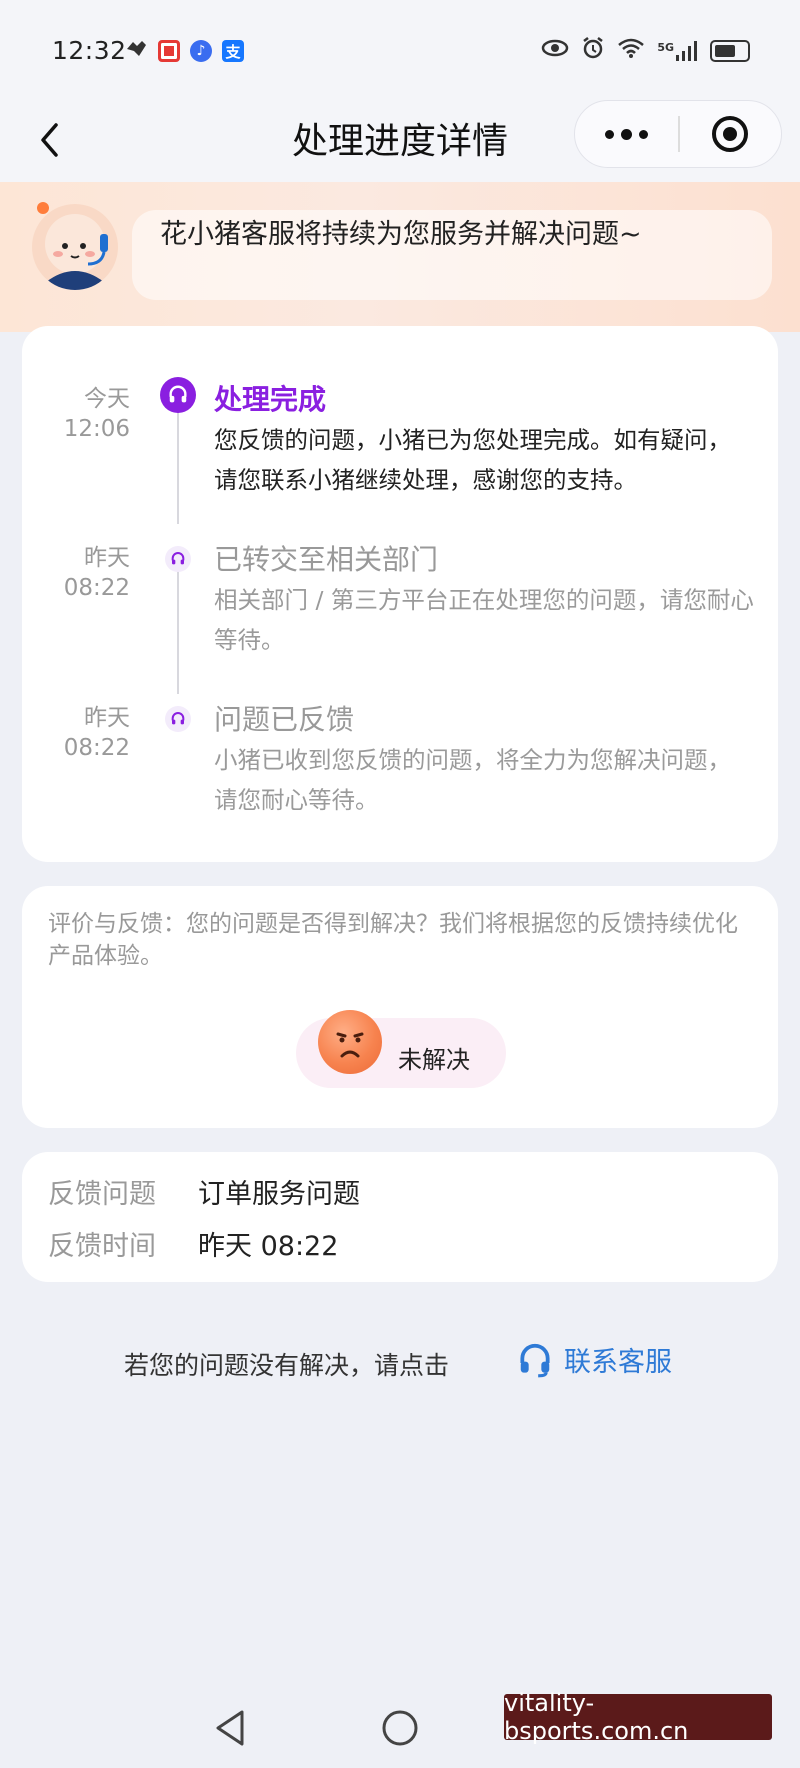  Describe the element at coordinates (472, 780) in the screenshot. I see `timeline-step-3-desc: 小猪已收到您反馈的问题，将全力为您解决问题，请您耐心等待。` at that location.